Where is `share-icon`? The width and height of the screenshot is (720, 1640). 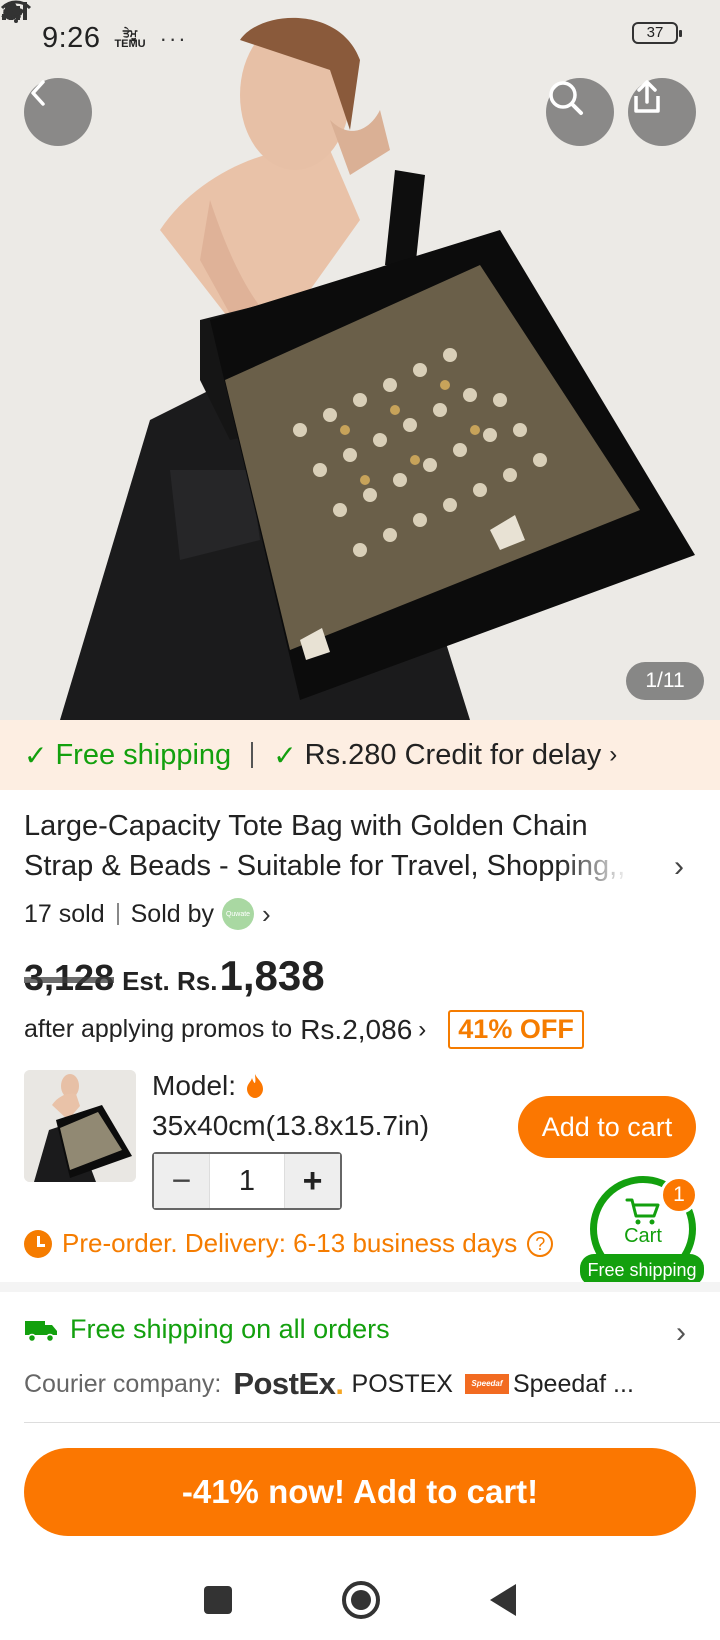 share-icon is located at coordinates (647, 96).